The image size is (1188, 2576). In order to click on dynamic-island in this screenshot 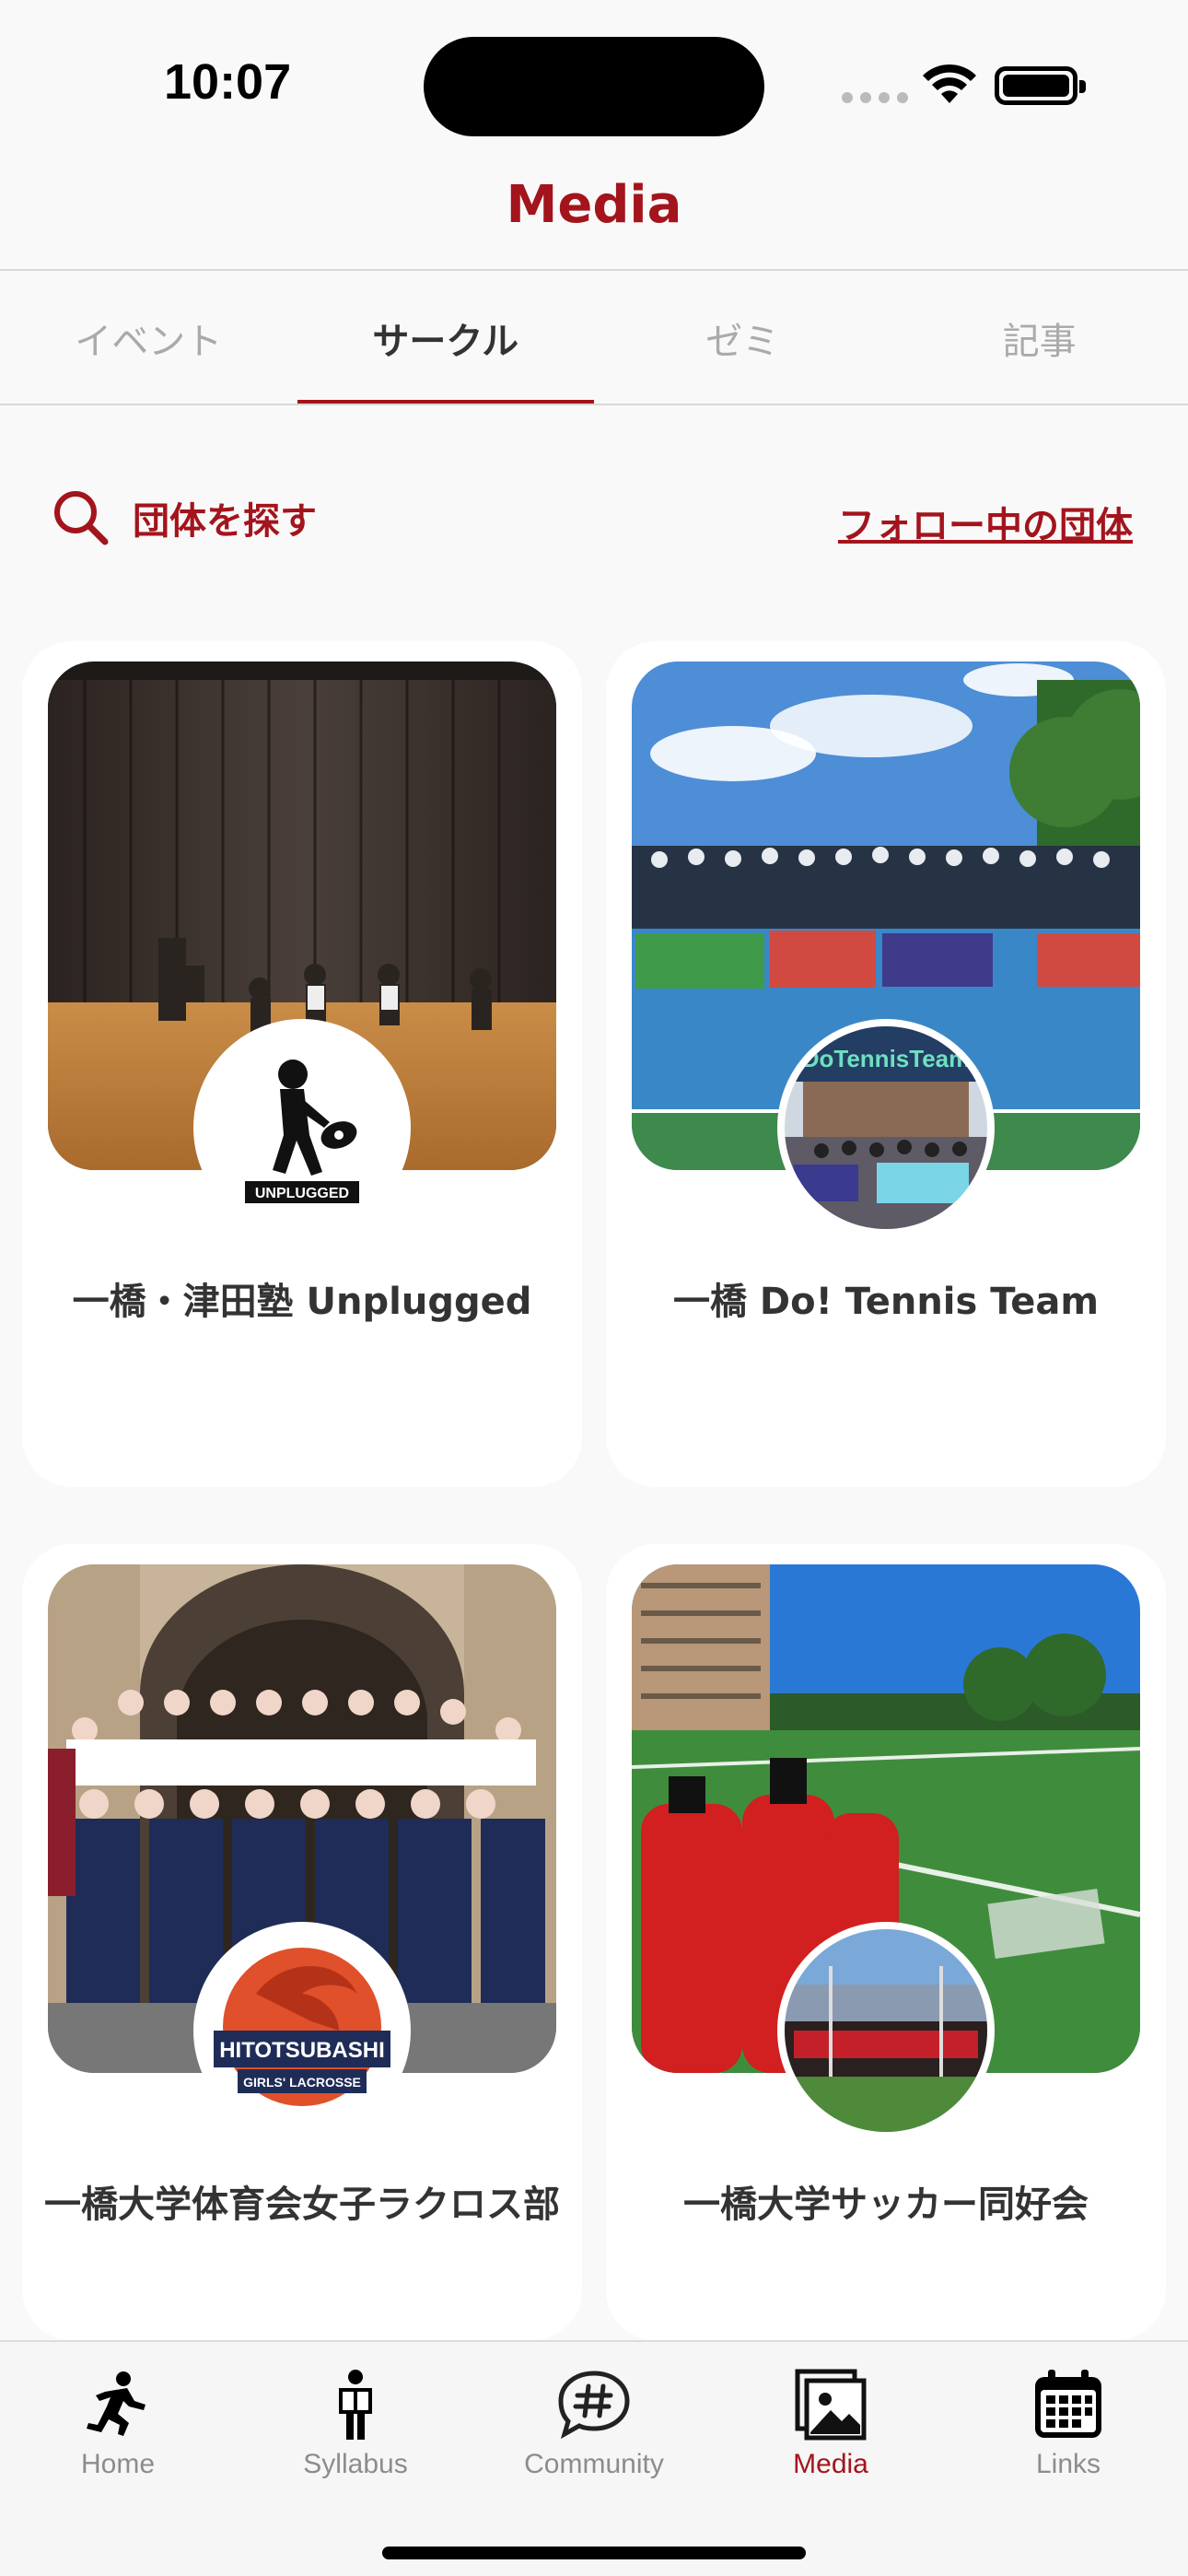, I will do `click(594, 86)`.